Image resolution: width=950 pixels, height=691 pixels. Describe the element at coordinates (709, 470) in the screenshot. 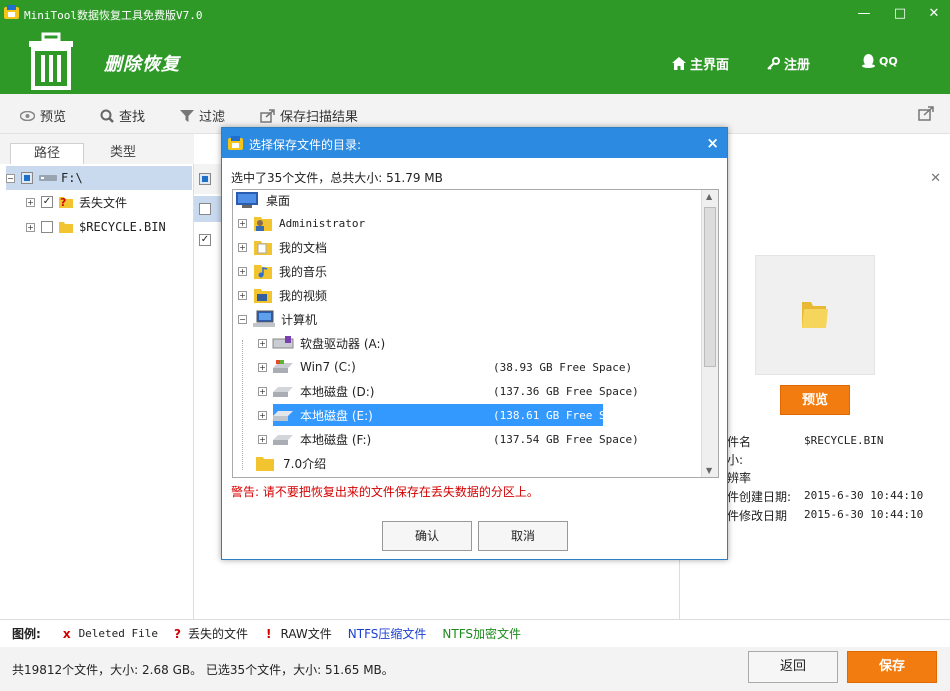

I see `scroll-down-icon: ▼` at that location.